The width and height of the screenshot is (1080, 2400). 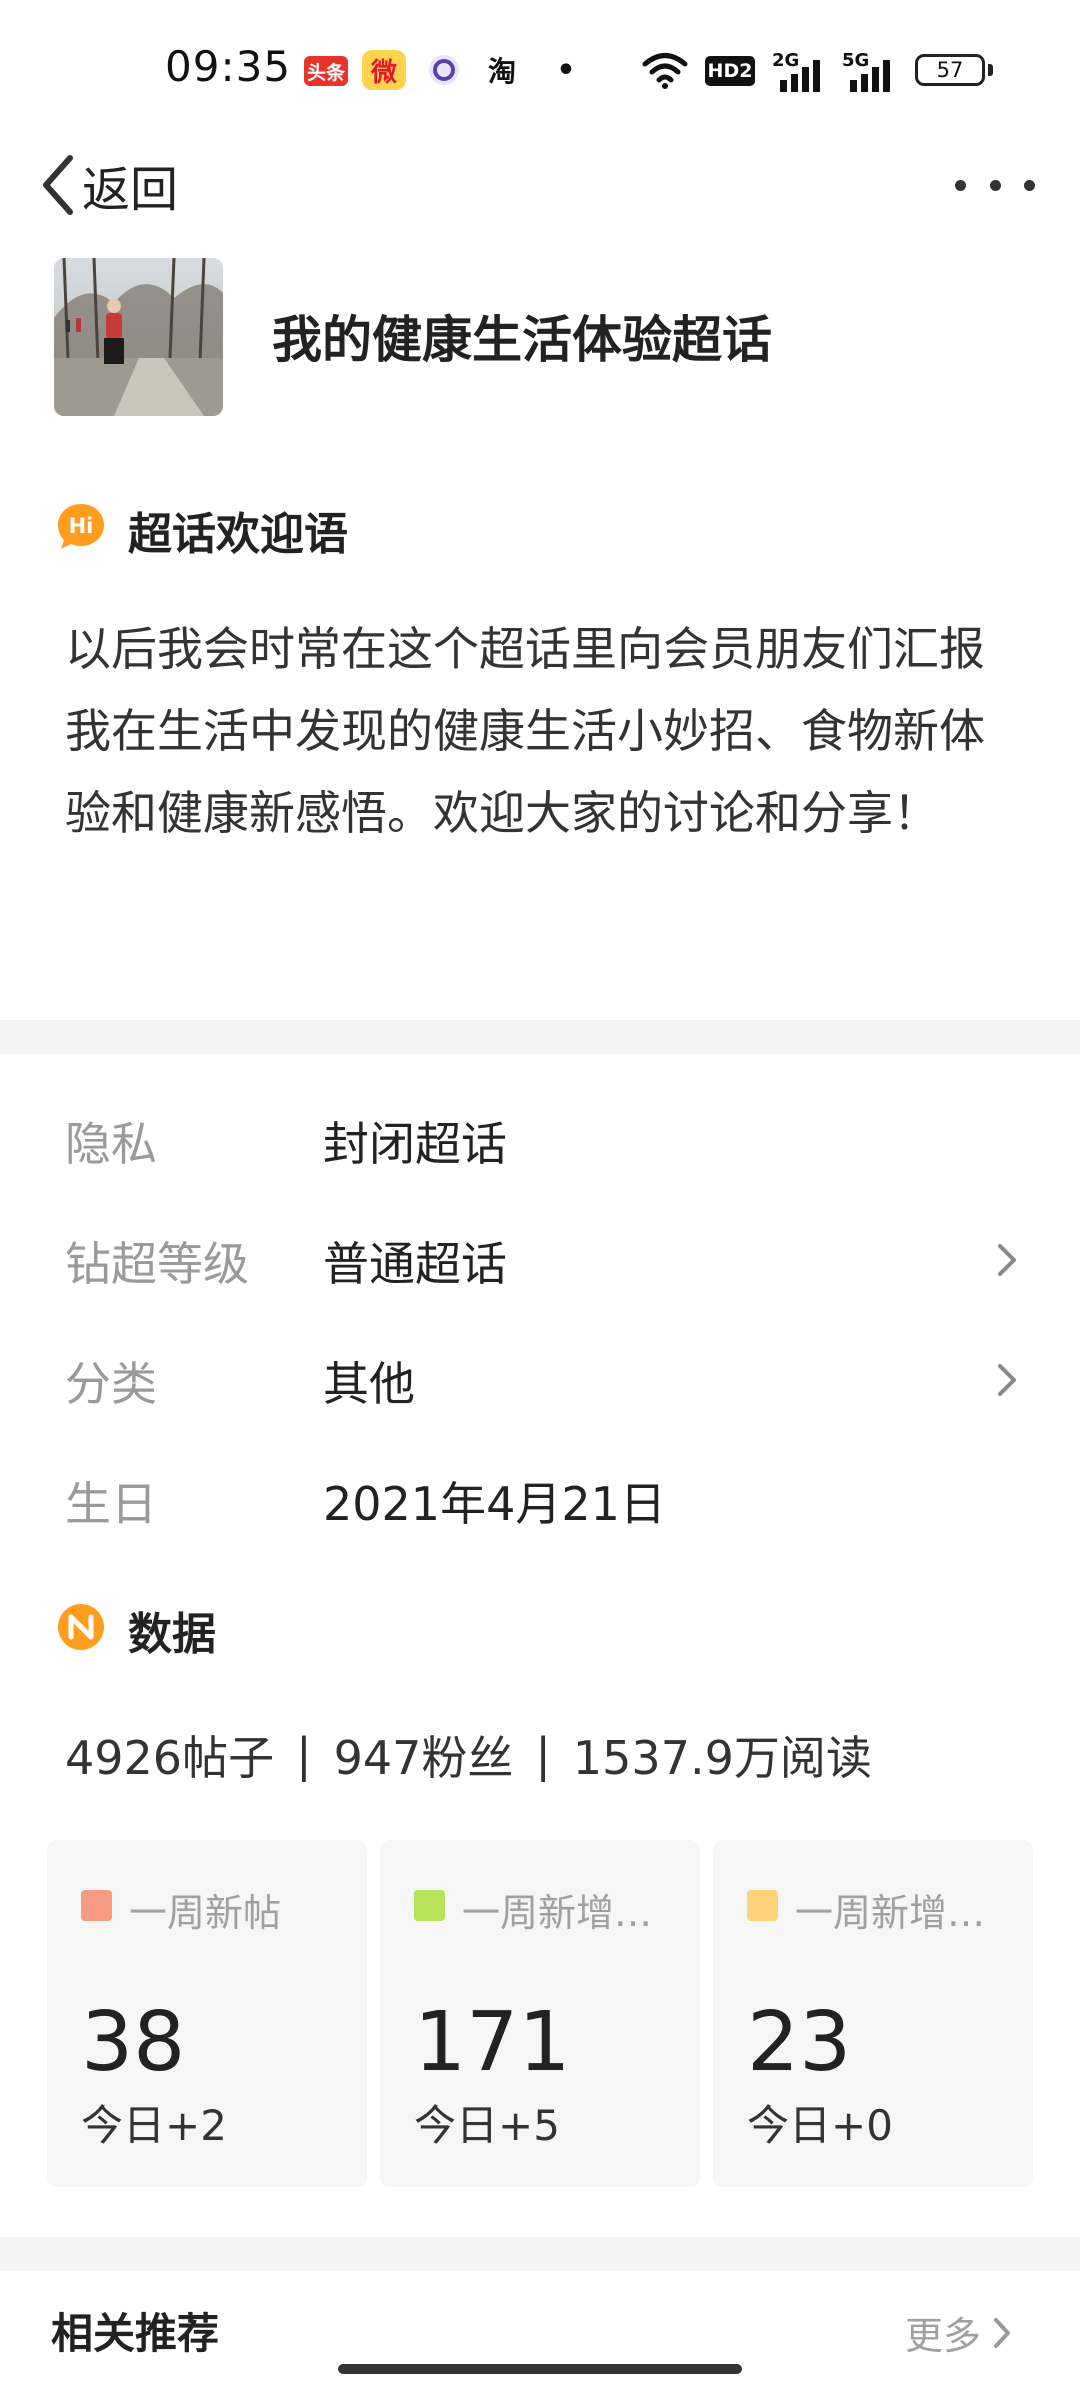 What do you see at coordinates (444, 70) in the screenshot?
I see `app-circle-icon` at bounding box center [444, 70].